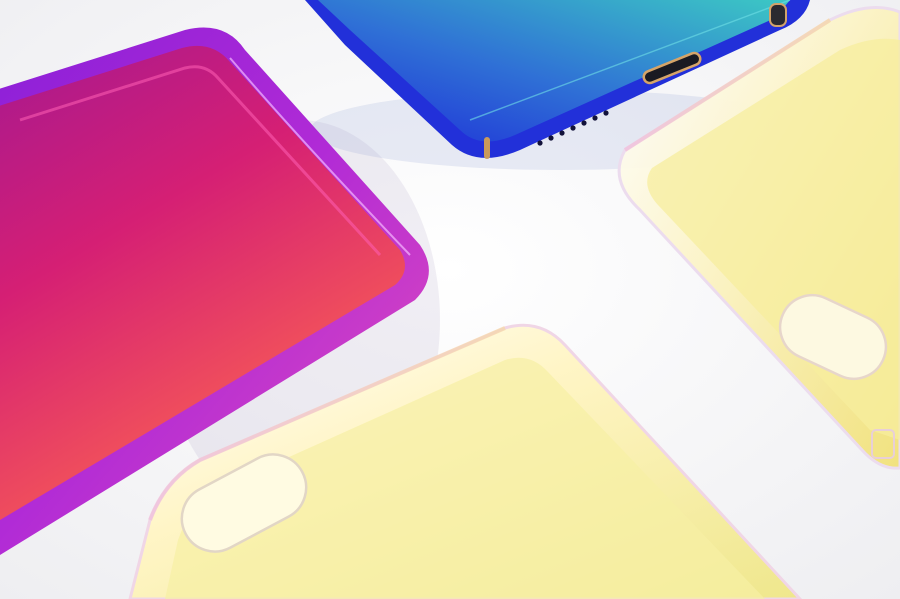 The image size is (900, 599). What do you see at coordinates (778, 15) in the screenshot?
I see `gold-corner` at bounding box center [778, 15].